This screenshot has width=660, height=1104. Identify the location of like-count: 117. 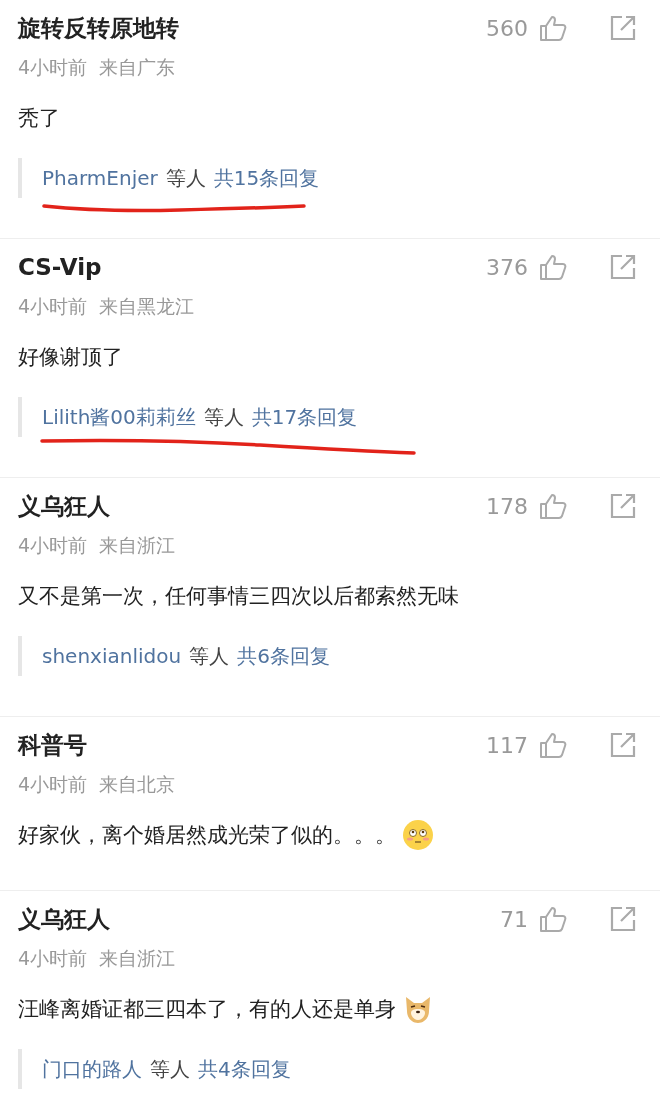
(507, 745).